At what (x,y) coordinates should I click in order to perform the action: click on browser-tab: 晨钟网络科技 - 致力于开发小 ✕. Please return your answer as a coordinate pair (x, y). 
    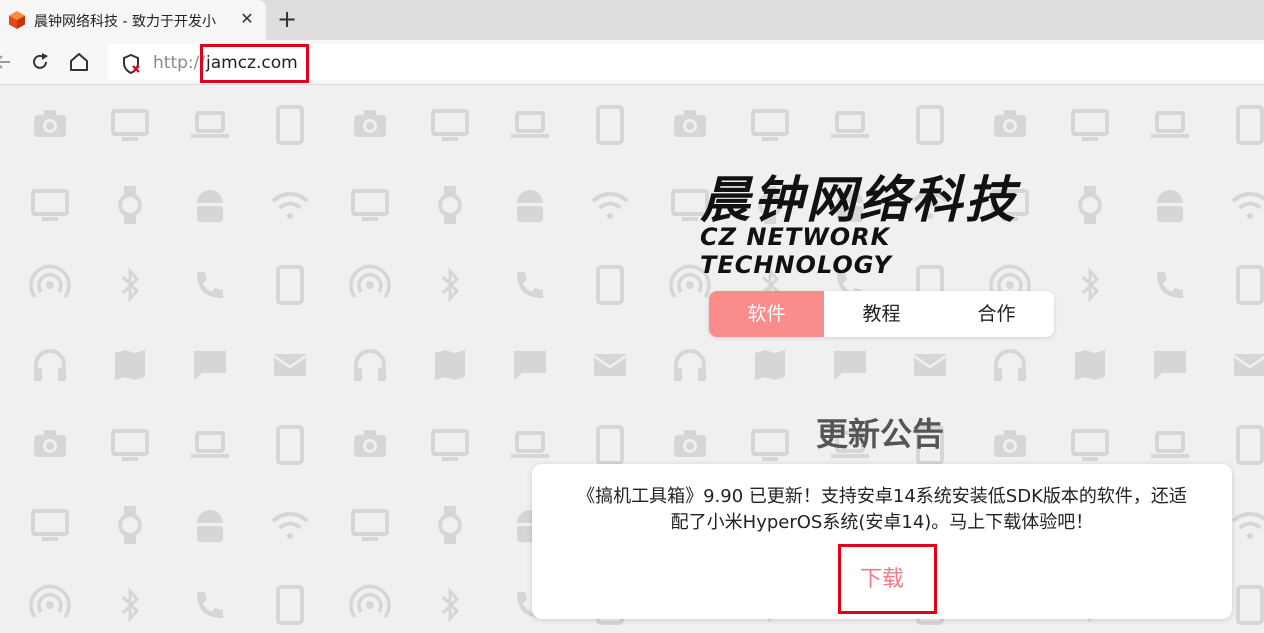
    Looking at the image, I should click on (133, 20).